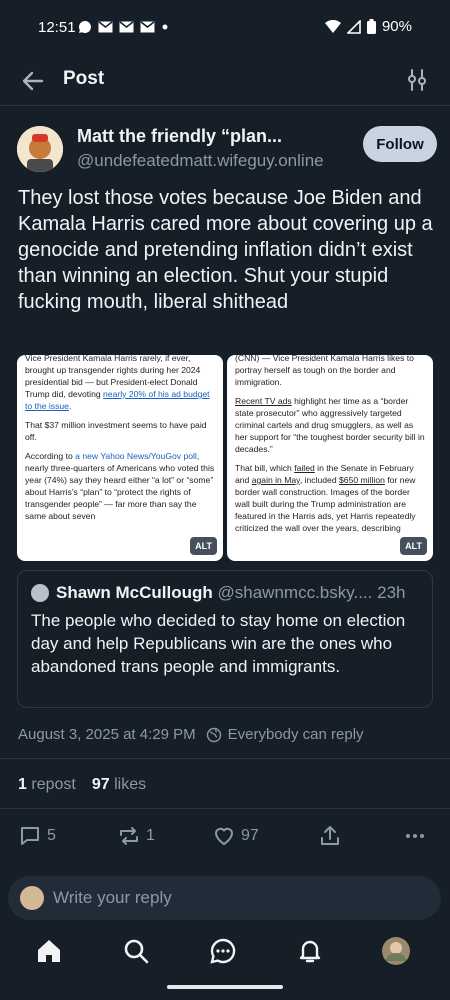  What do you see at coordinates (40, 593) in the screenshot?
I see `quote-avatar` at bounding box center [40, 593].